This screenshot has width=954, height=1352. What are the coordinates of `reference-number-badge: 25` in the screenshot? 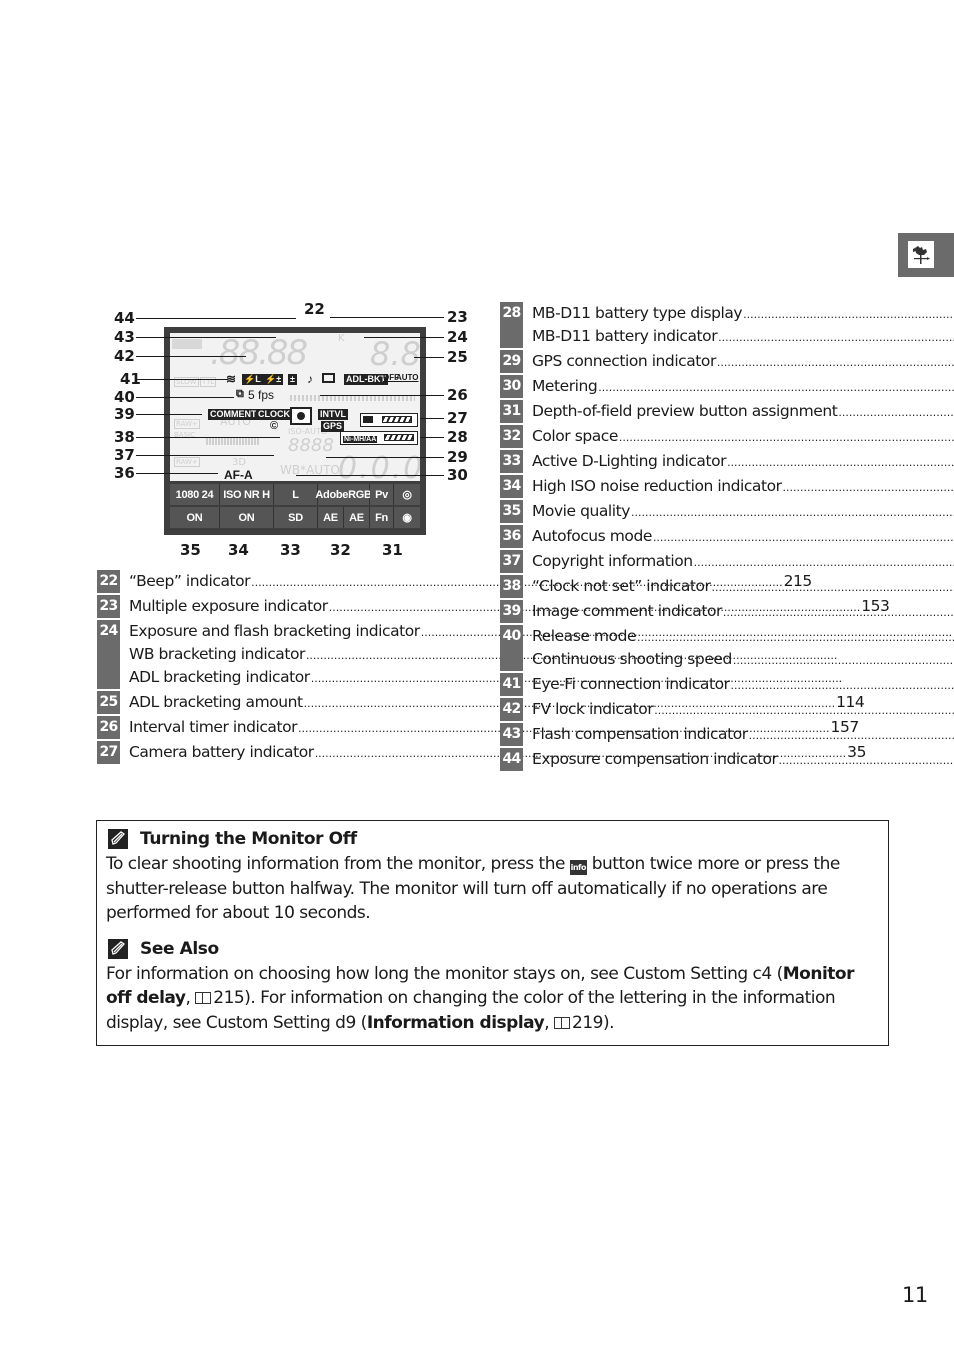 It's located at (108, 702).